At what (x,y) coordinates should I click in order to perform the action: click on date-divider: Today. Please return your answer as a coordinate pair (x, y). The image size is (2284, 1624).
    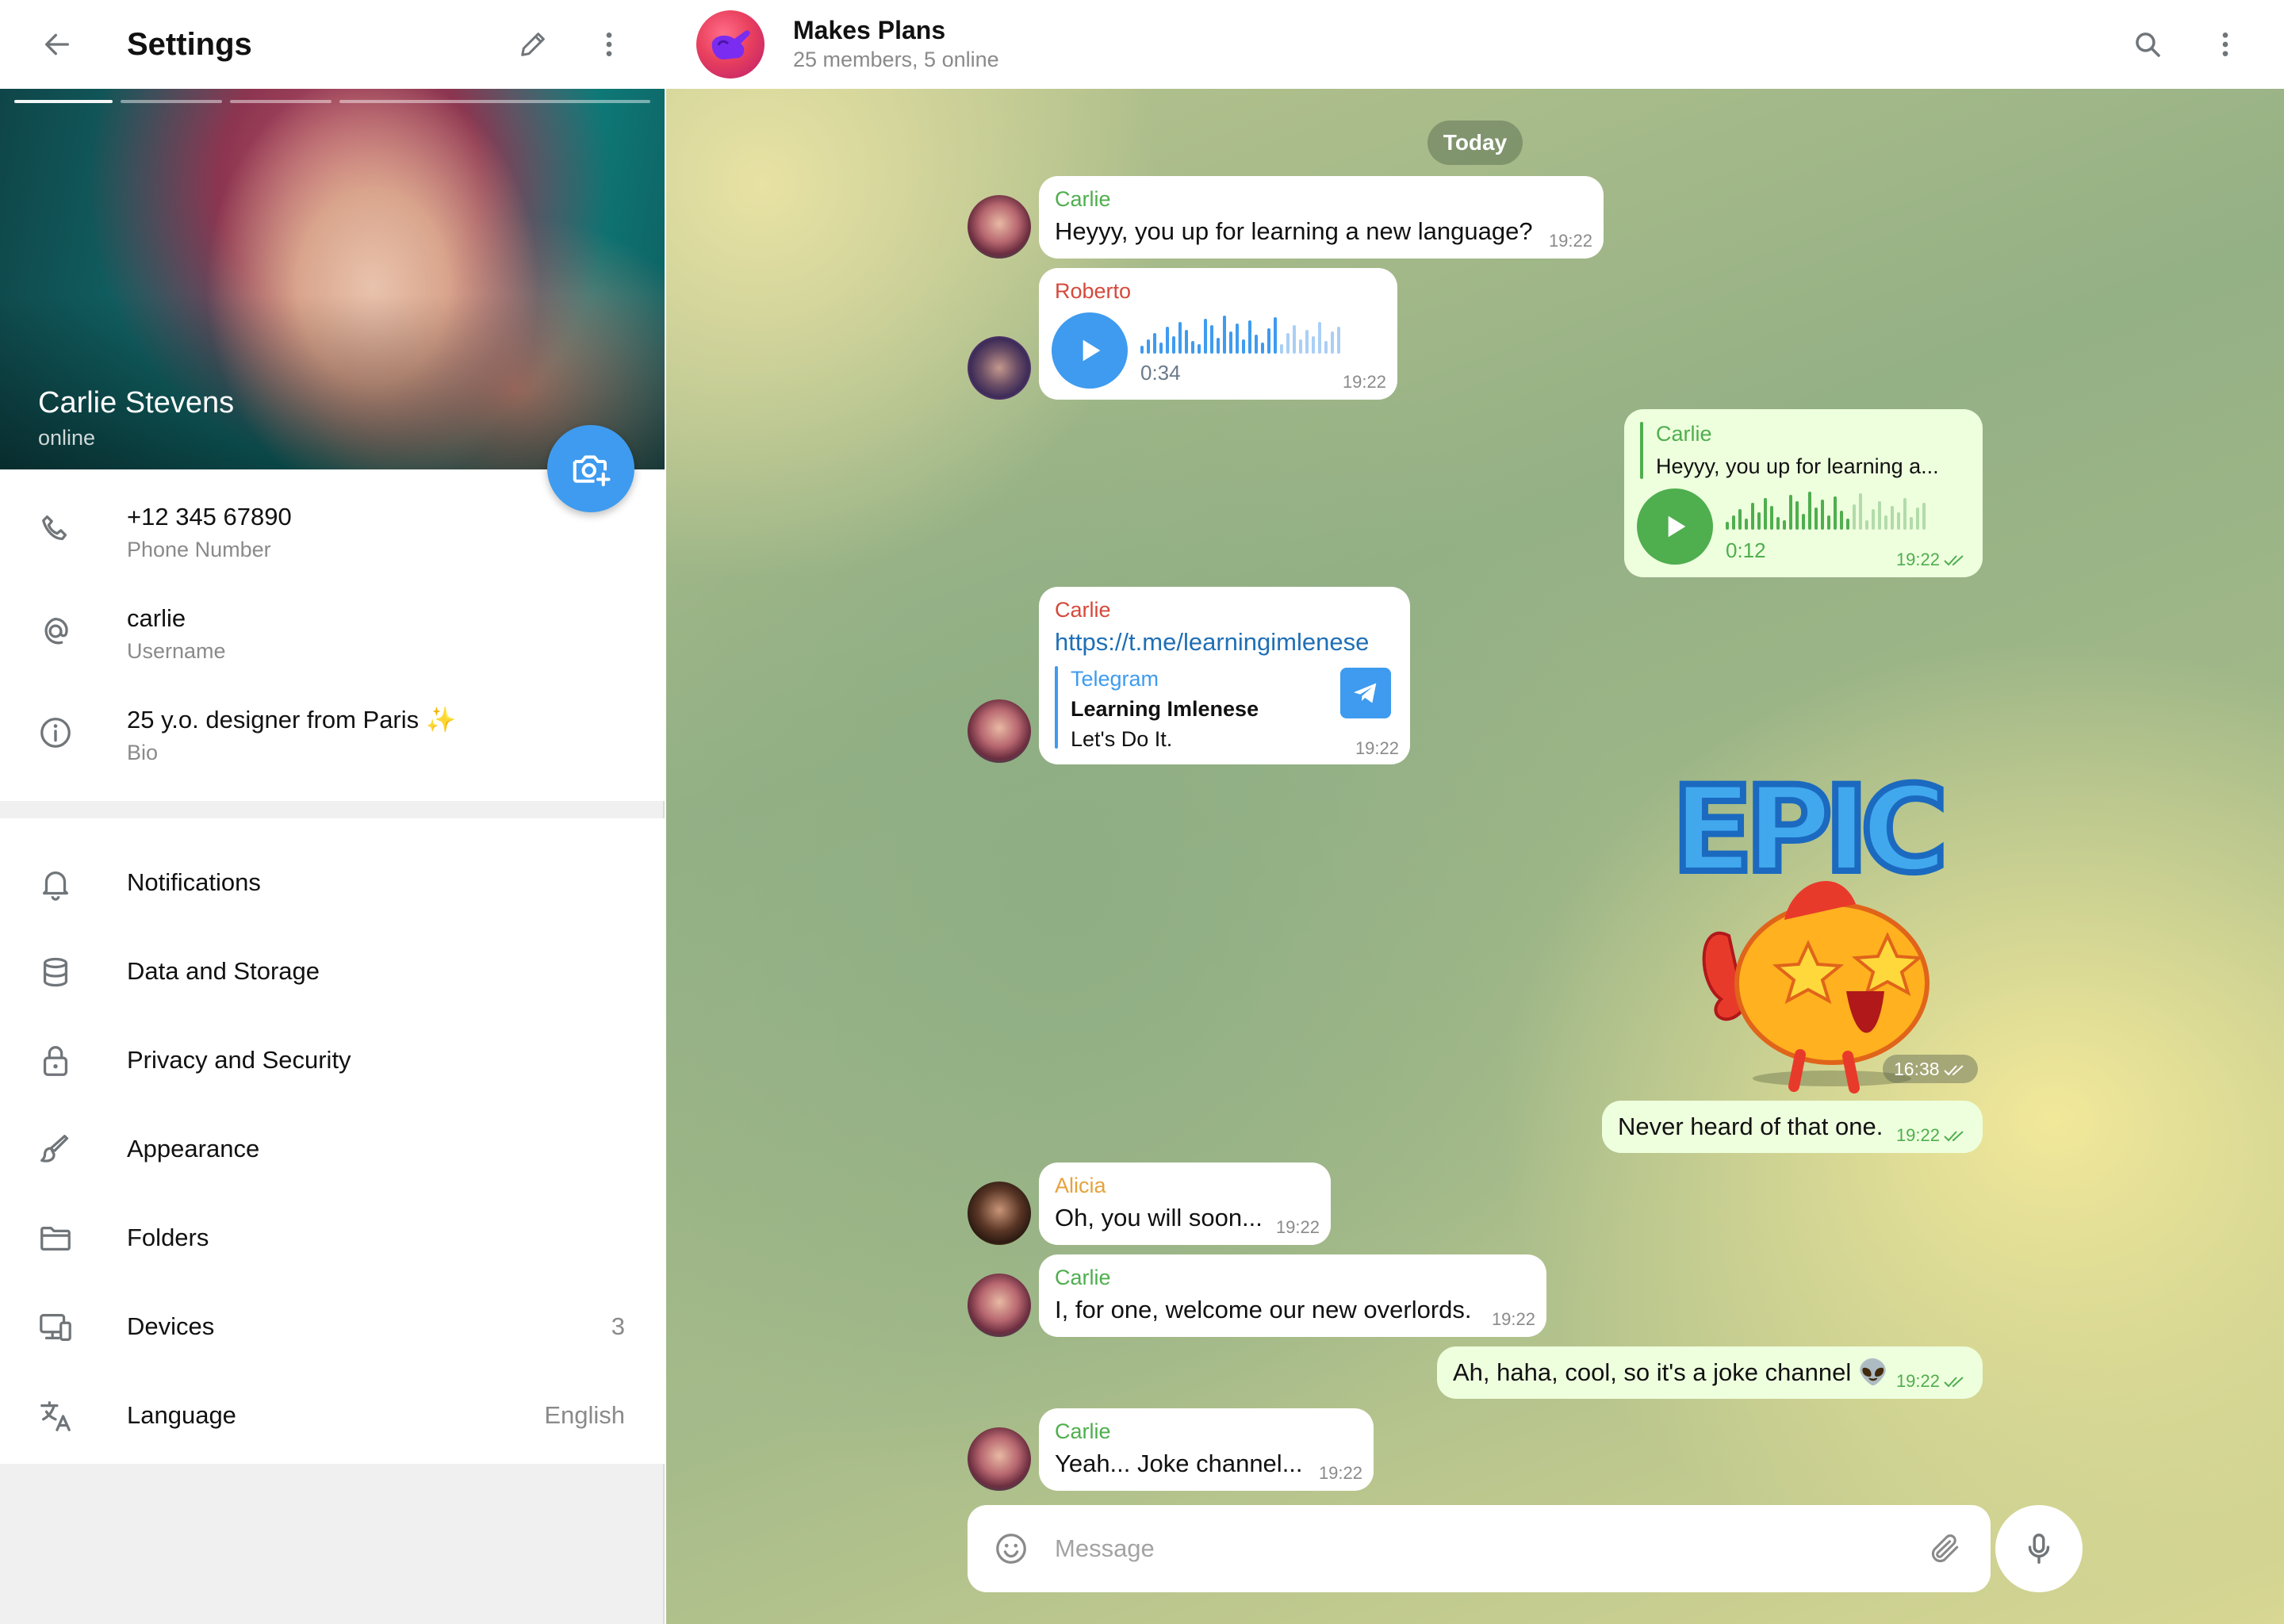
    Looking at the image, I should click on (1475, 143).